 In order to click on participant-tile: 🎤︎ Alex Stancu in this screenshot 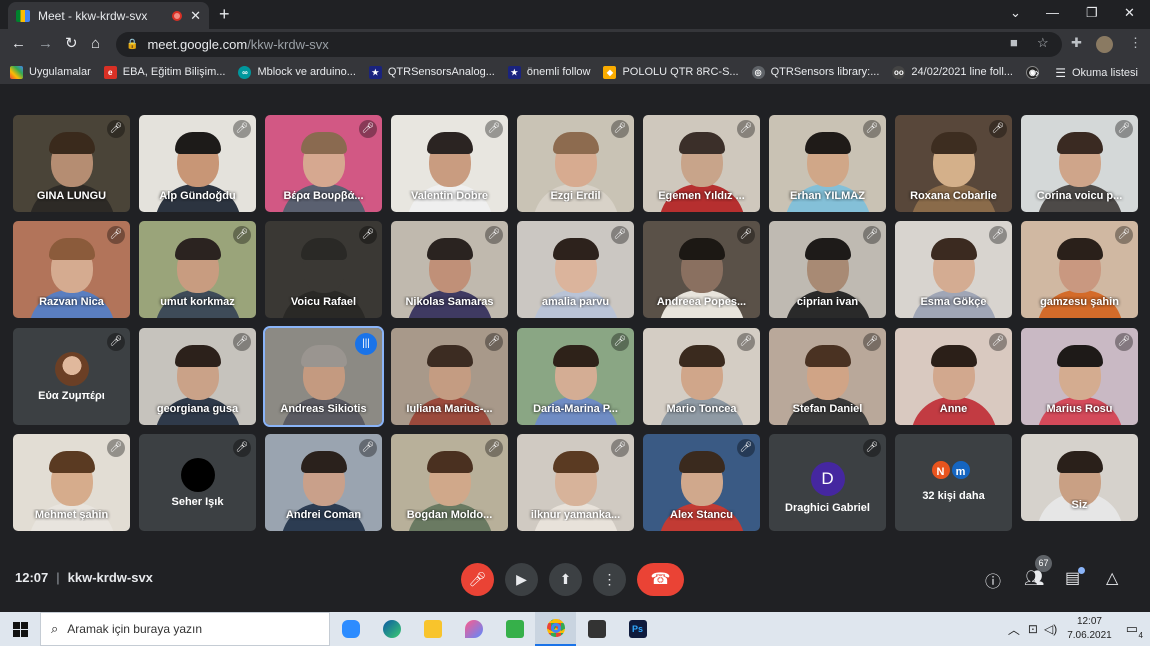, I will do `click(701, 482)`.